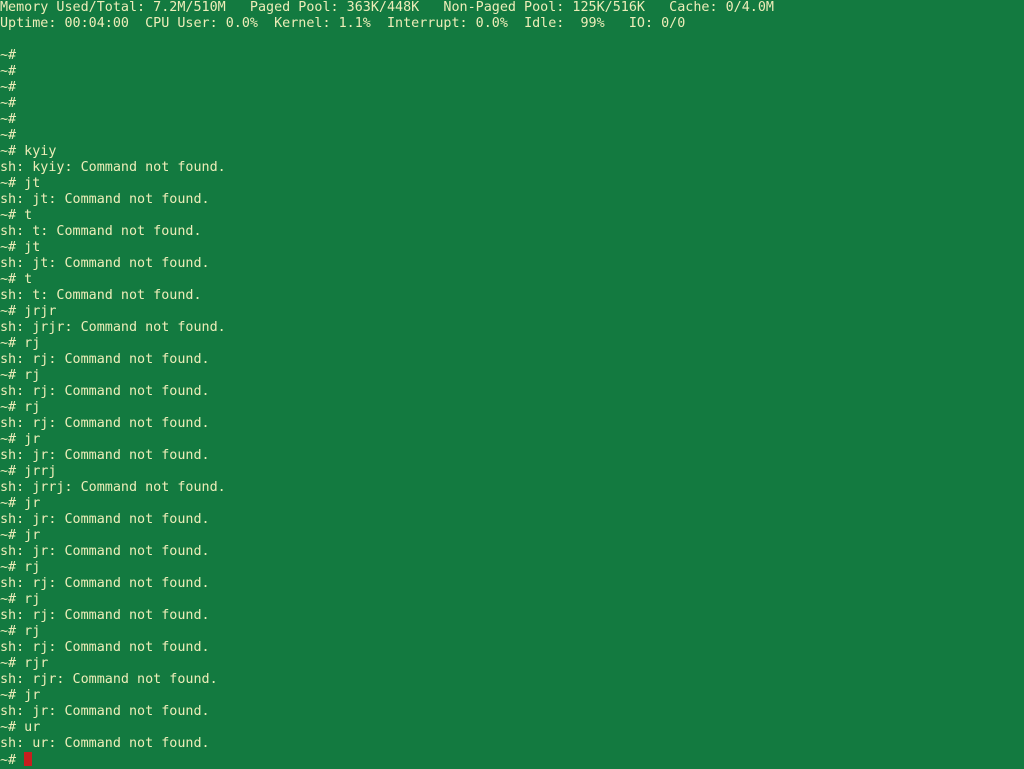  I want to click on prompt-line: ~# rjr, so click(24, 663).